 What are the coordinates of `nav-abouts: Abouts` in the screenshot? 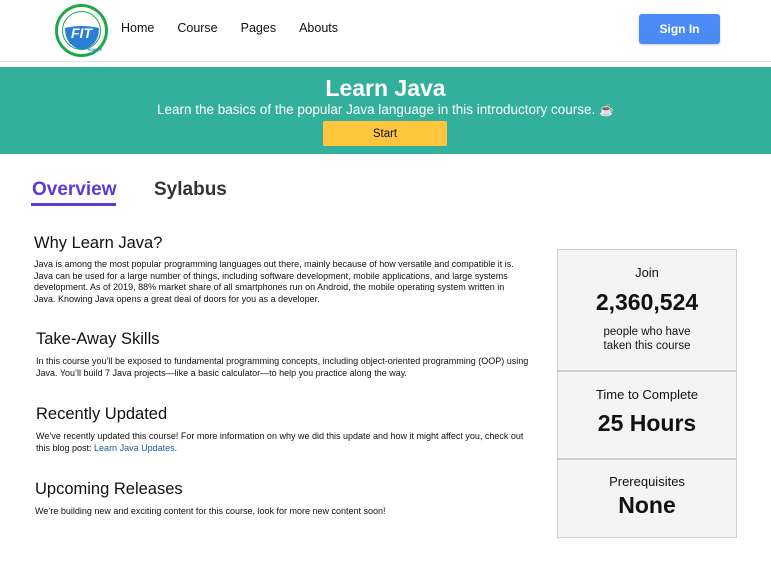 It's located at (318, 28).